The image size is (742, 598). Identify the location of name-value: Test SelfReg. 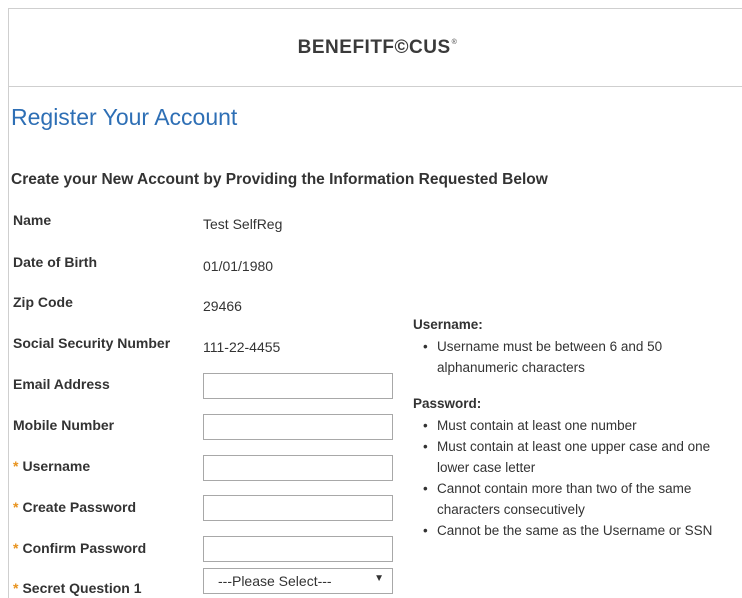
(243, 224).